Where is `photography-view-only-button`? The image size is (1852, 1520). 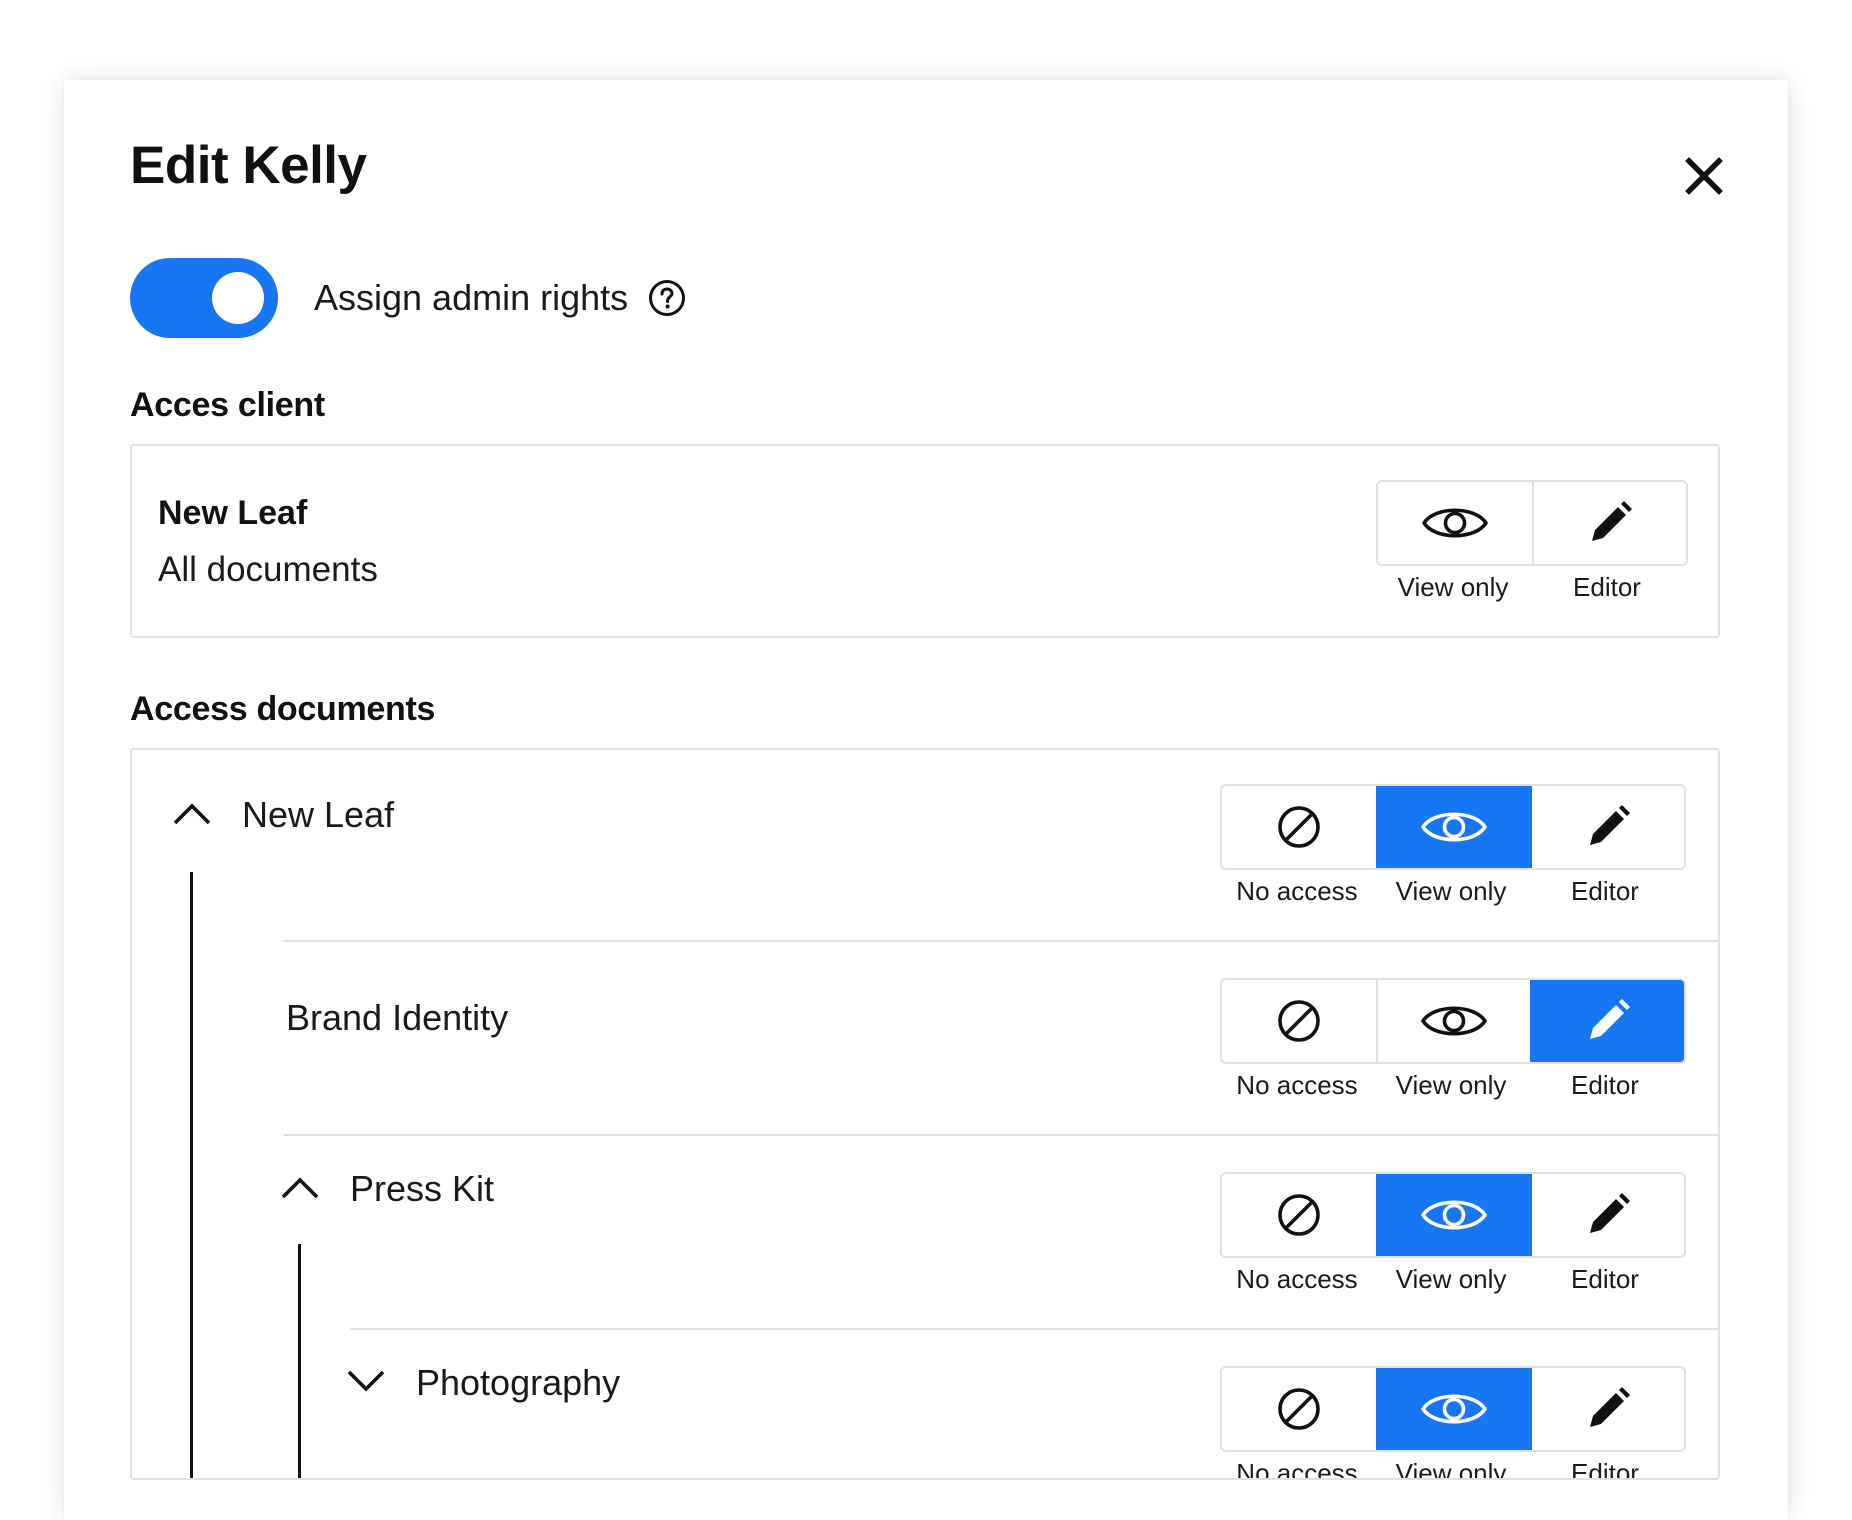
photography-view-only-button is located at coordinates (1453, 1409).